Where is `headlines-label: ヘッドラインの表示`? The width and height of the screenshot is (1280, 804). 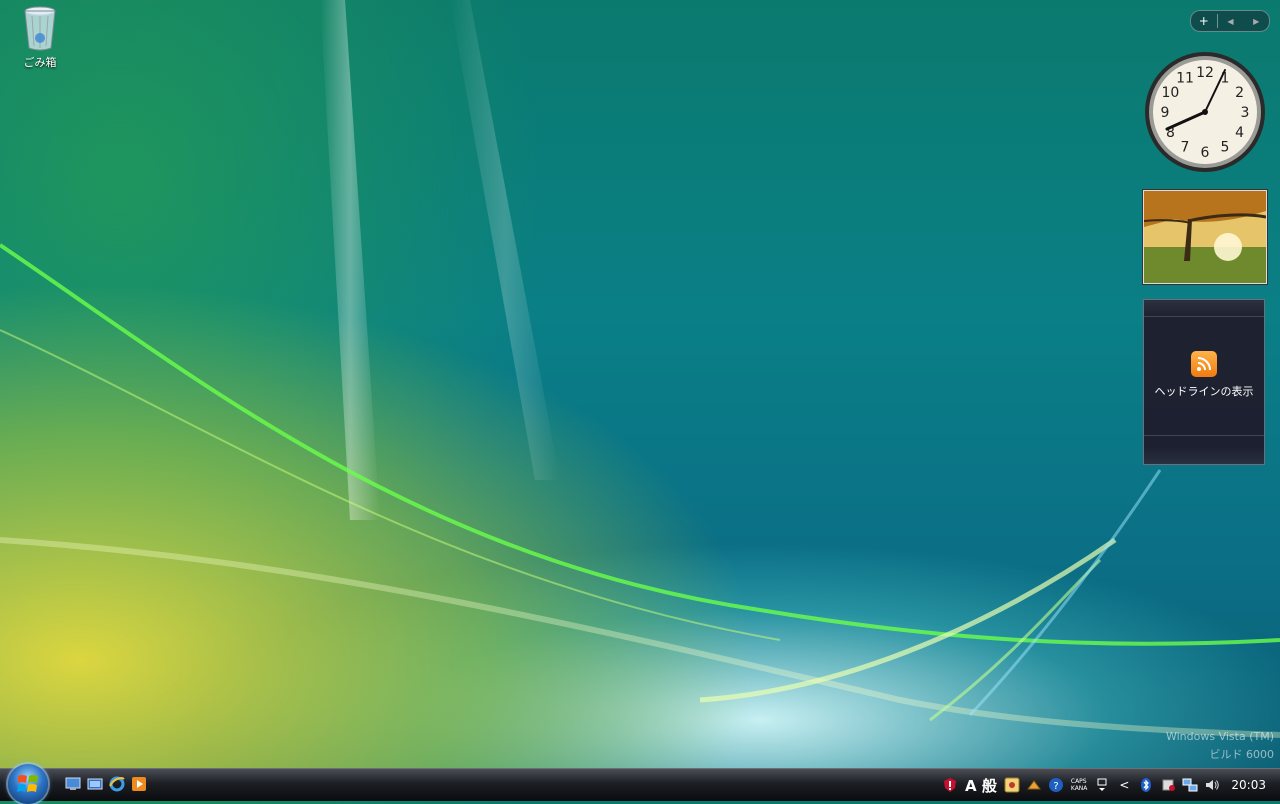
headlines-label: ヘッドラインの表示 is located at coordinates (1204, 391).